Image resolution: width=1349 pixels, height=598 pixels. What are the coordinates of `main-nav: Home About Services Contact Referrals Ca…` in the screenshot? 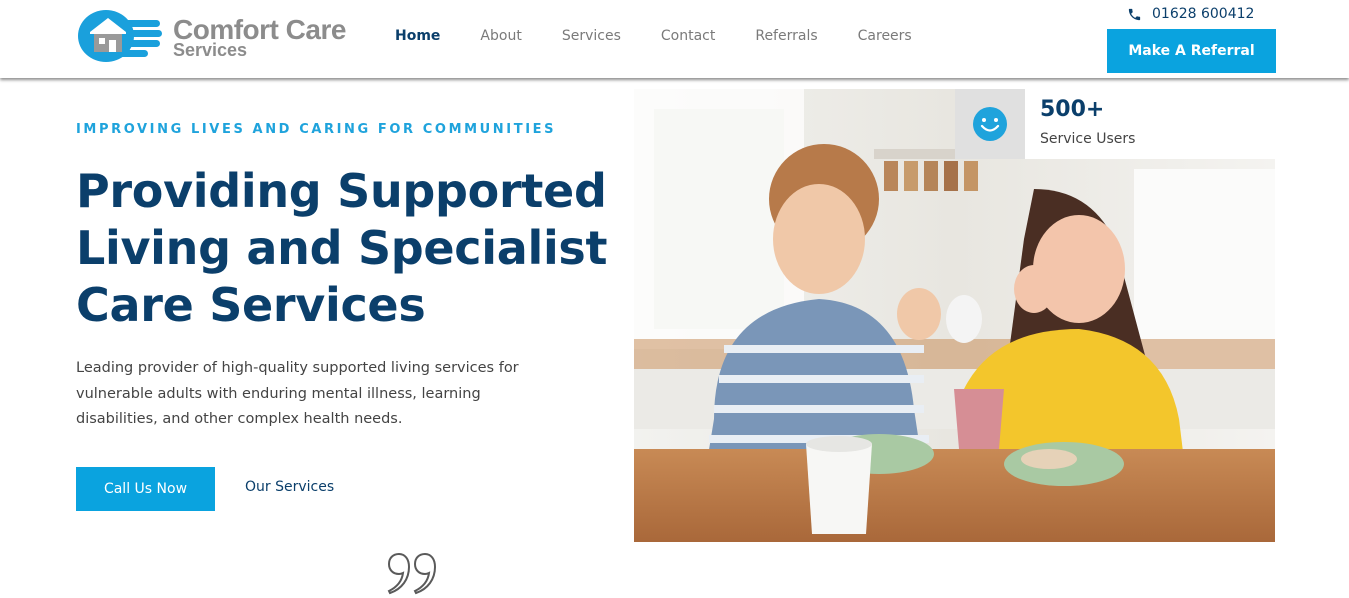 It's located at (673, 36).